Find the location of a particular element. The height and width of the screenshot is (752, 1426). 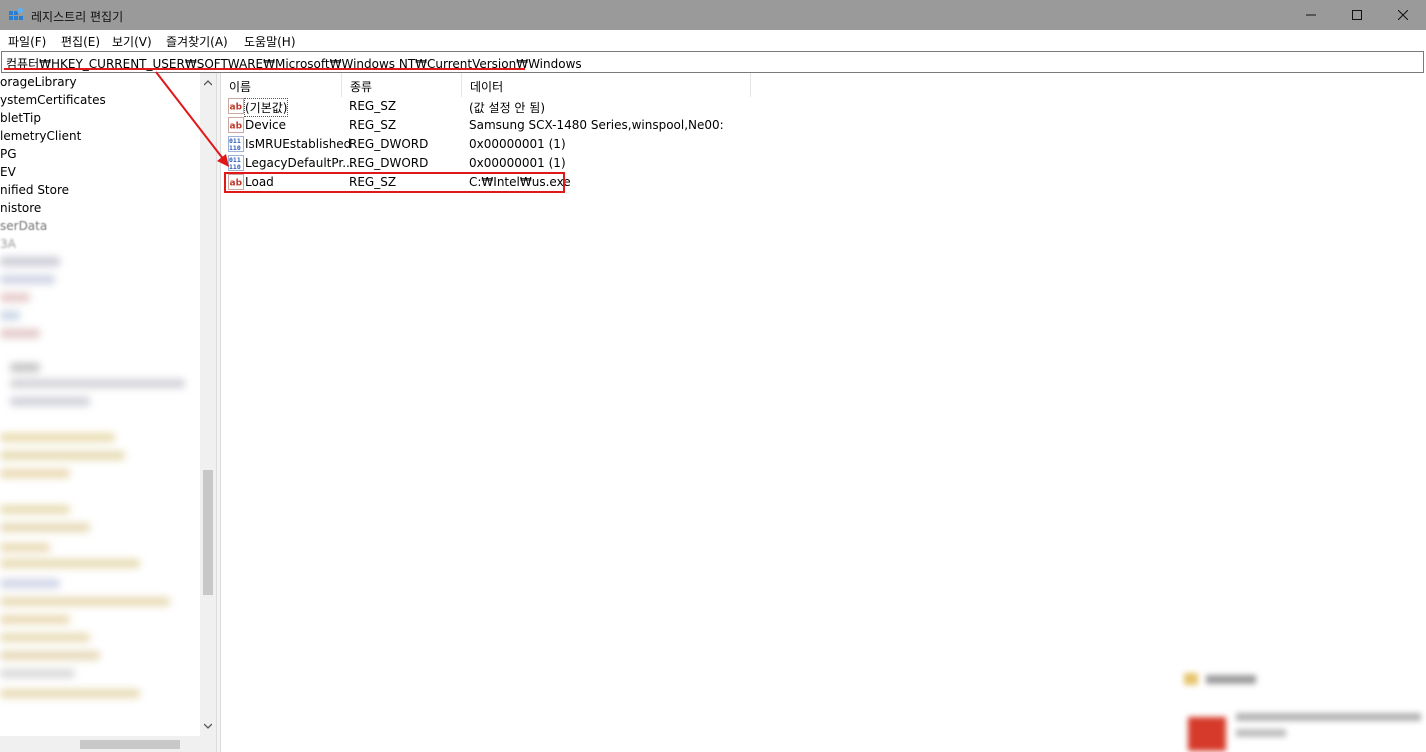

column-header-name: 이름 is located at coordinates (281, 85).